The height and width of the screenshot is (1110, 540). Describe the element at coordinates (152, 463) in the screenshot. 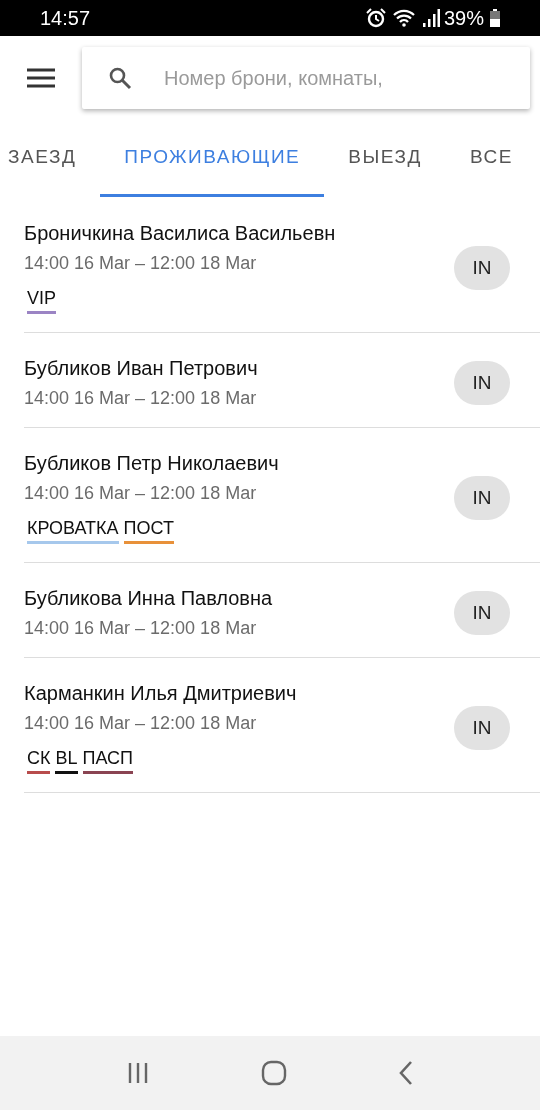

I see `guest-name: Бубликов Петр Николаевич` at that location.